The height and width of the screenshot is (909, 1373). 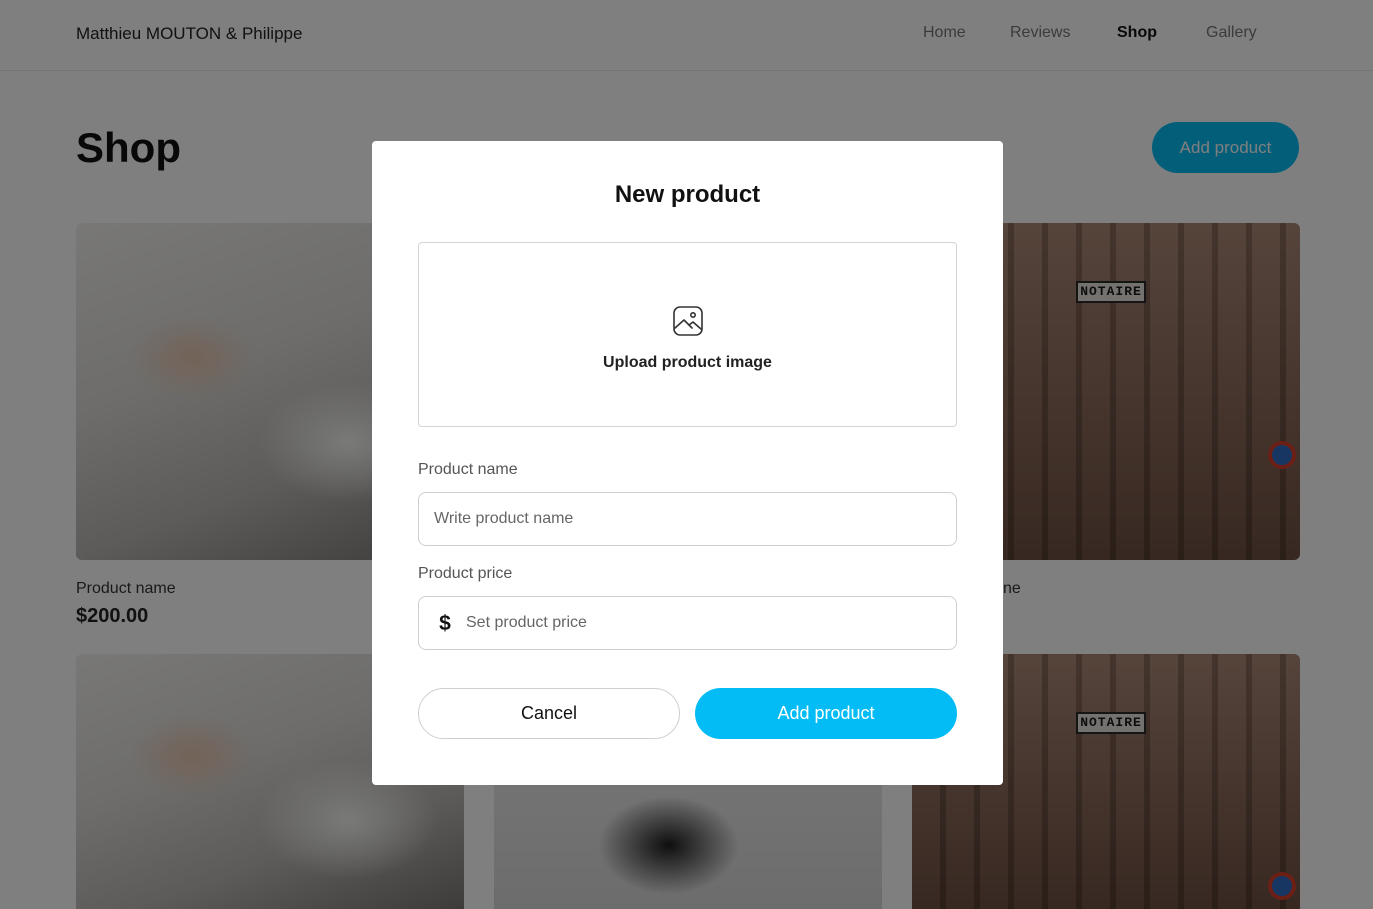 I want to click on product-name-input, so click(x=687, y=519).